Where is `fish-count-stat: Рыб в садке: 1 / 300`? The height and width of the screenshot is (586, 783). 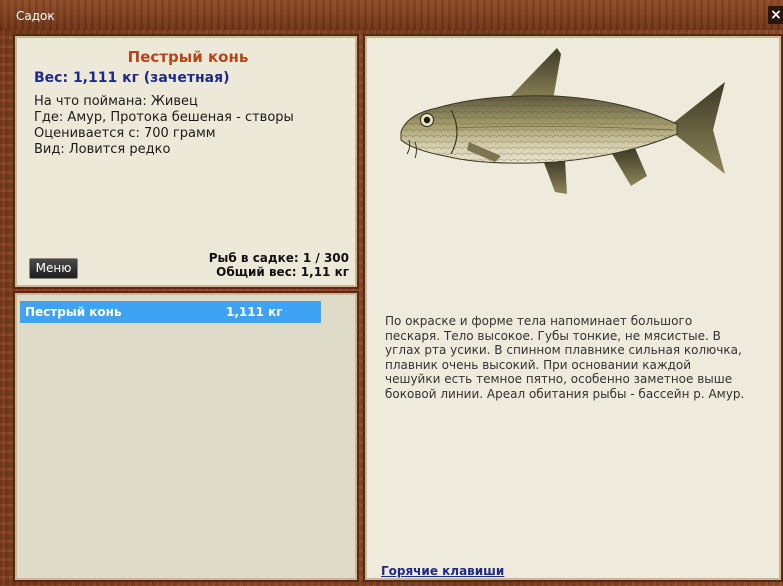 fish-count-stat: Рыб в садке: 1 / 300 is located at coordinates (278, 258).